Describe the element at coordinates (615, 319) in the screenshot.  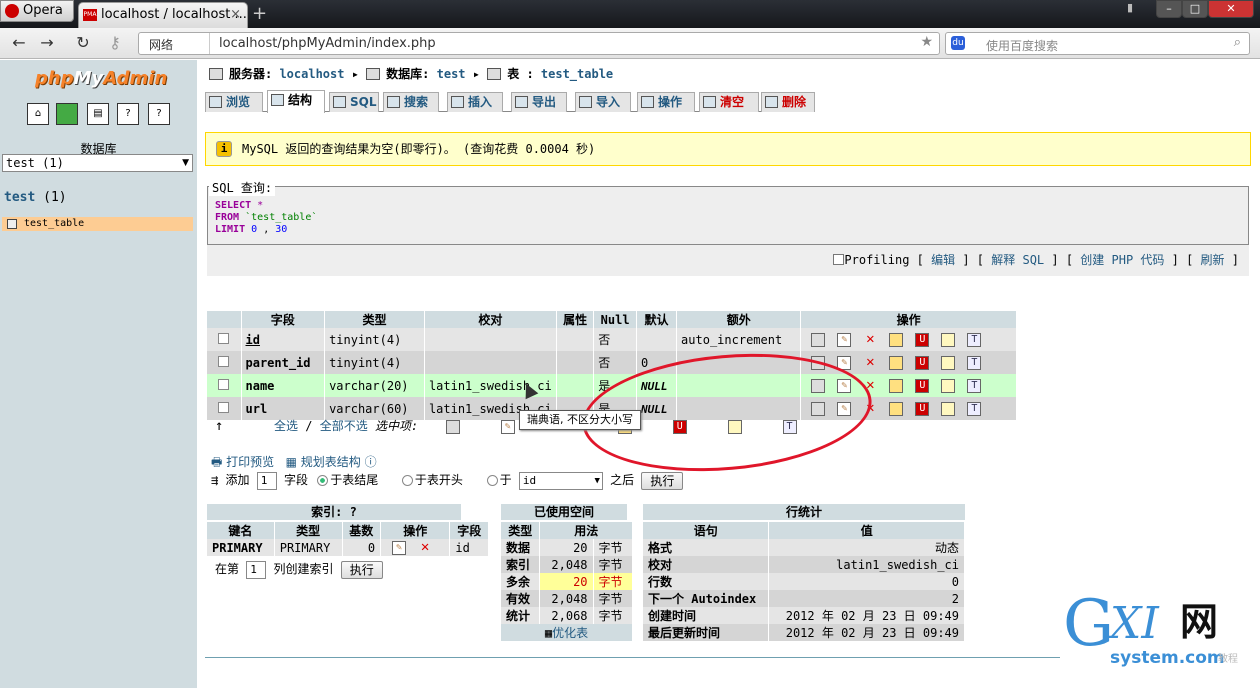
I see `column-header: Null` at that location.